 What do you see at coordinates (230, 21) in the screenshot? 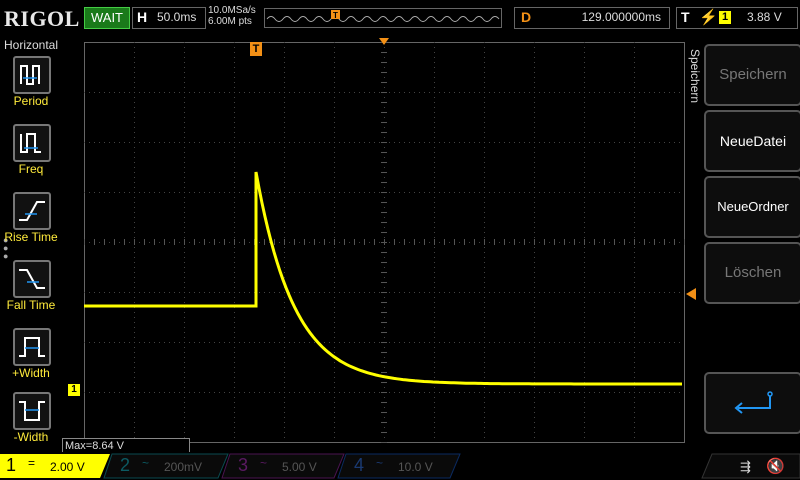
I see `memory-depth: 6.00M pts` at bounding box center [230, 21].